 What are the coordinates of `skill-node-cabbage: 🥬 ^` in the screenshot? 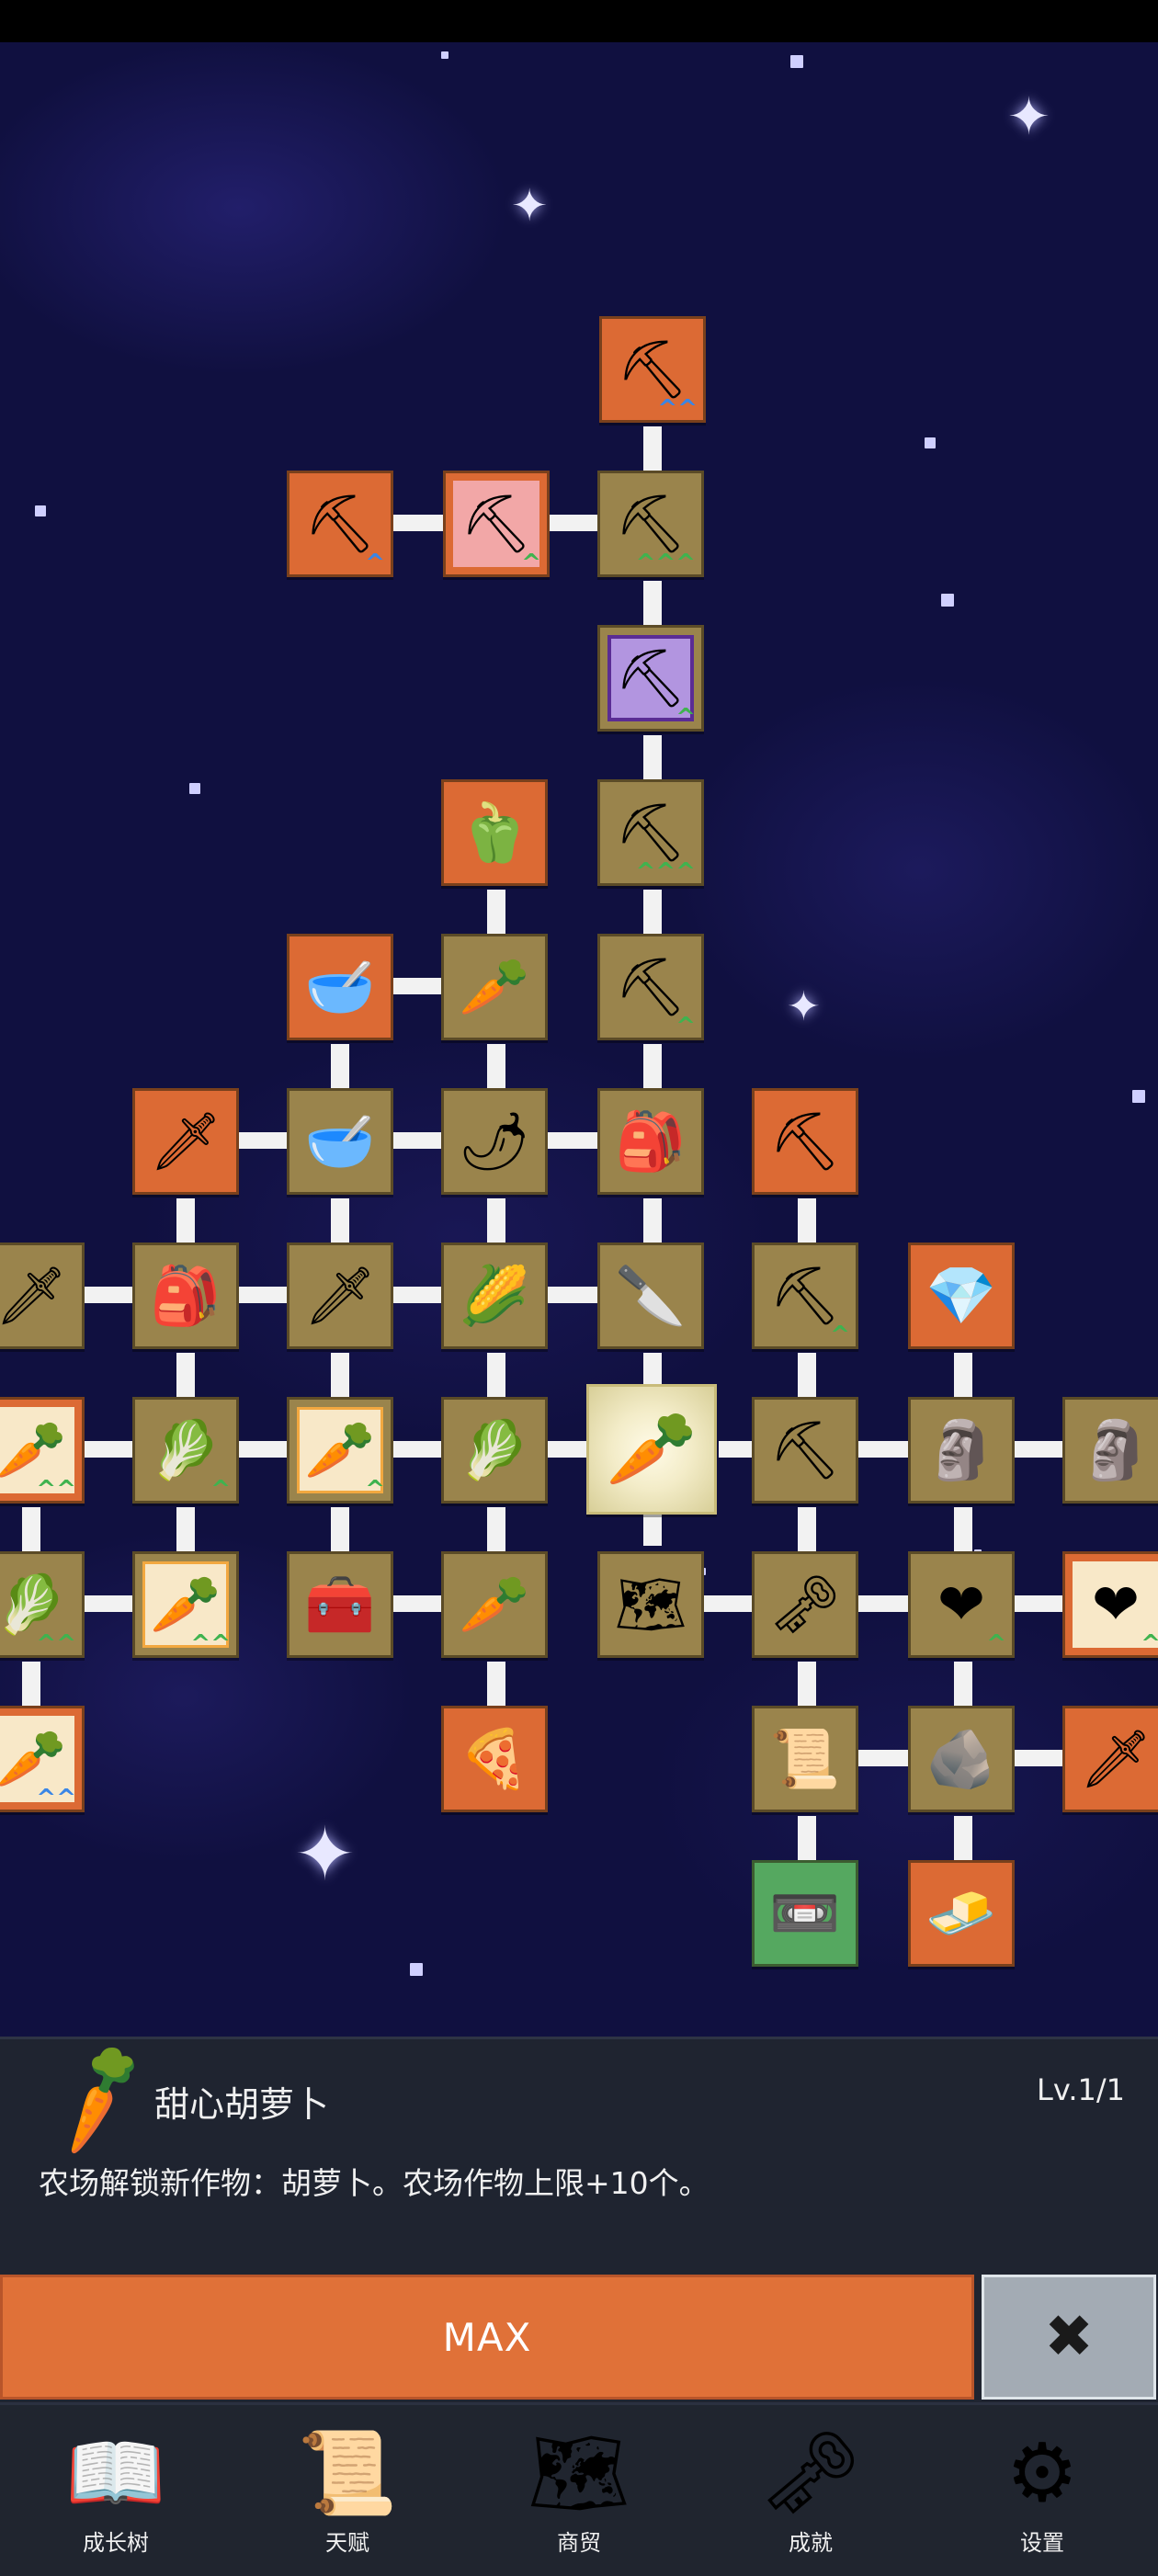 It's located at (185, 1450).